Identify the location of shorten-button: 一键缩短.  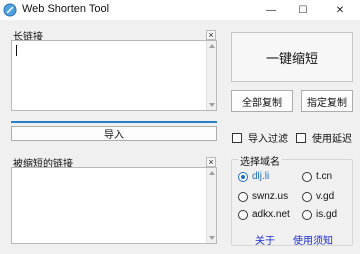
(292, 57).